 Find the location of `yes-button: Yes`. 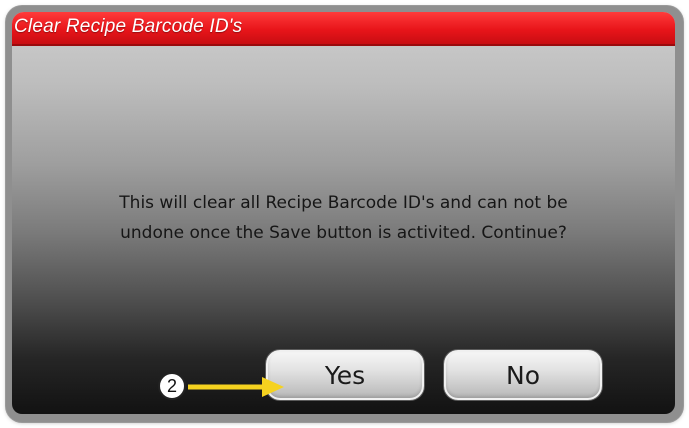

yes-button: Yes is located at coordinates (345, 375).